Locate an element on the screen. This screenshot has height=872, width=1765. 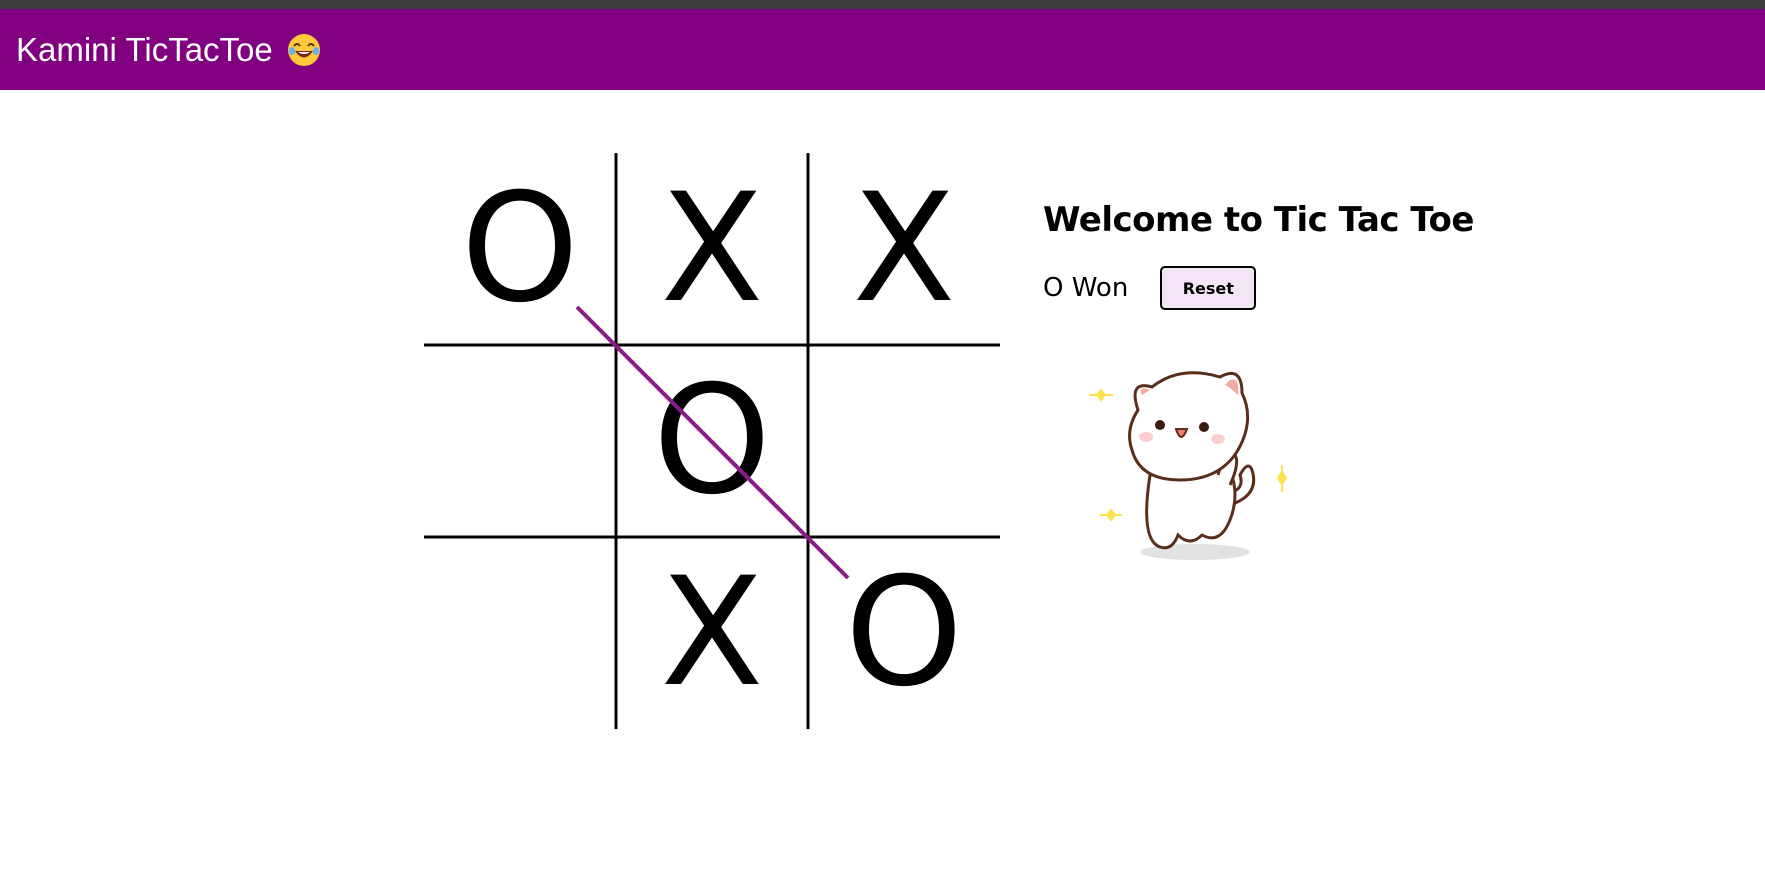
game-status: O Won is located at coordinates (1086, 288).